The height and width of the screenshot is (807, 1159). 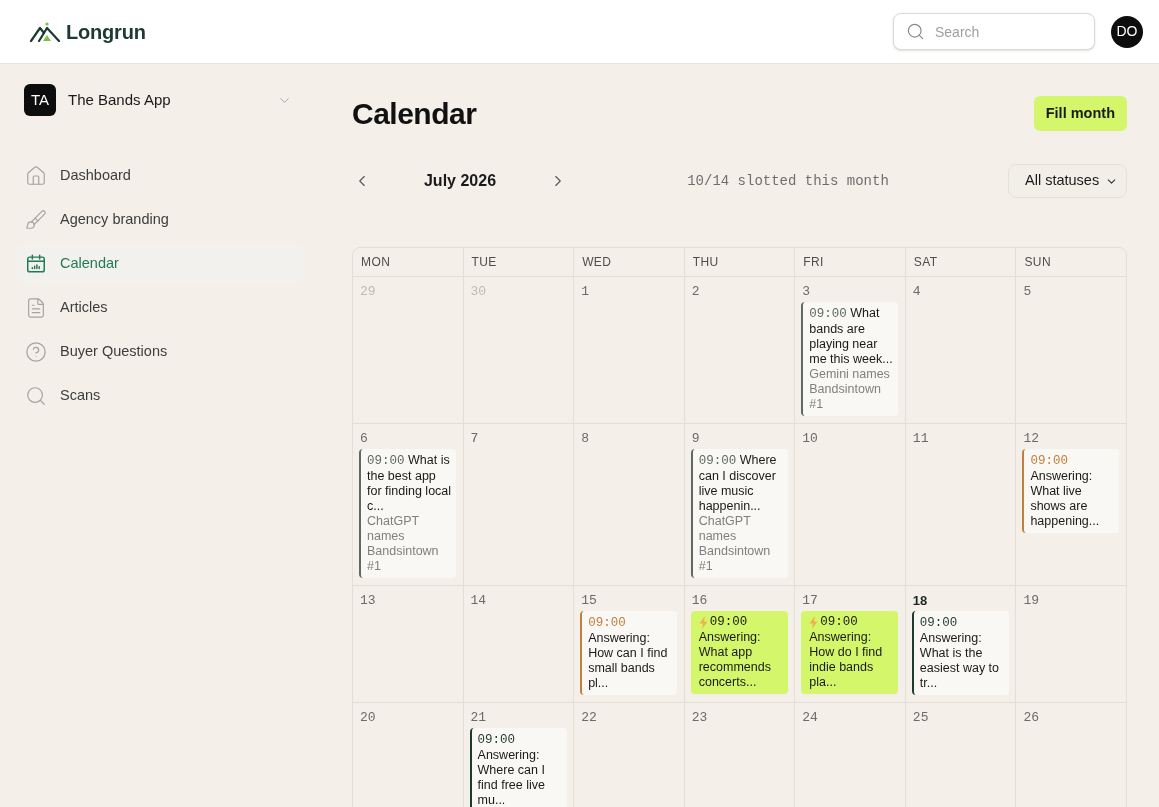 I want to click on day-number: 15, so click(x=588, y=601).